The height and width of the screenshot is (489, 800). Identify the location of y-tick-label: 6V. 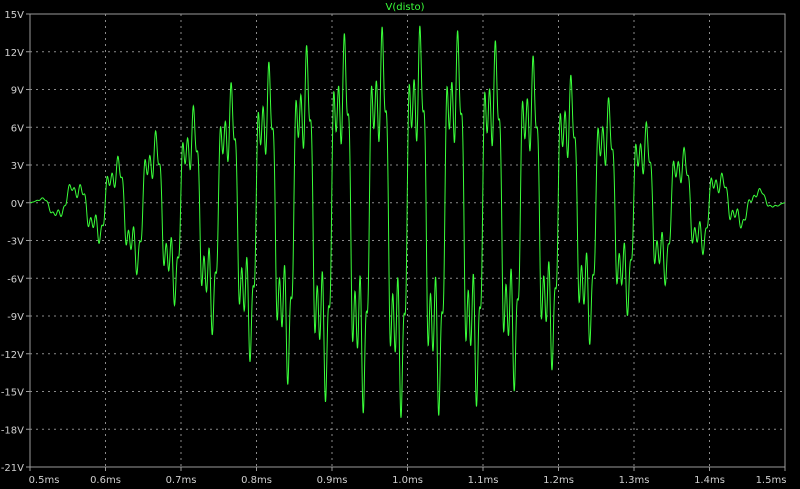
(17, 128).